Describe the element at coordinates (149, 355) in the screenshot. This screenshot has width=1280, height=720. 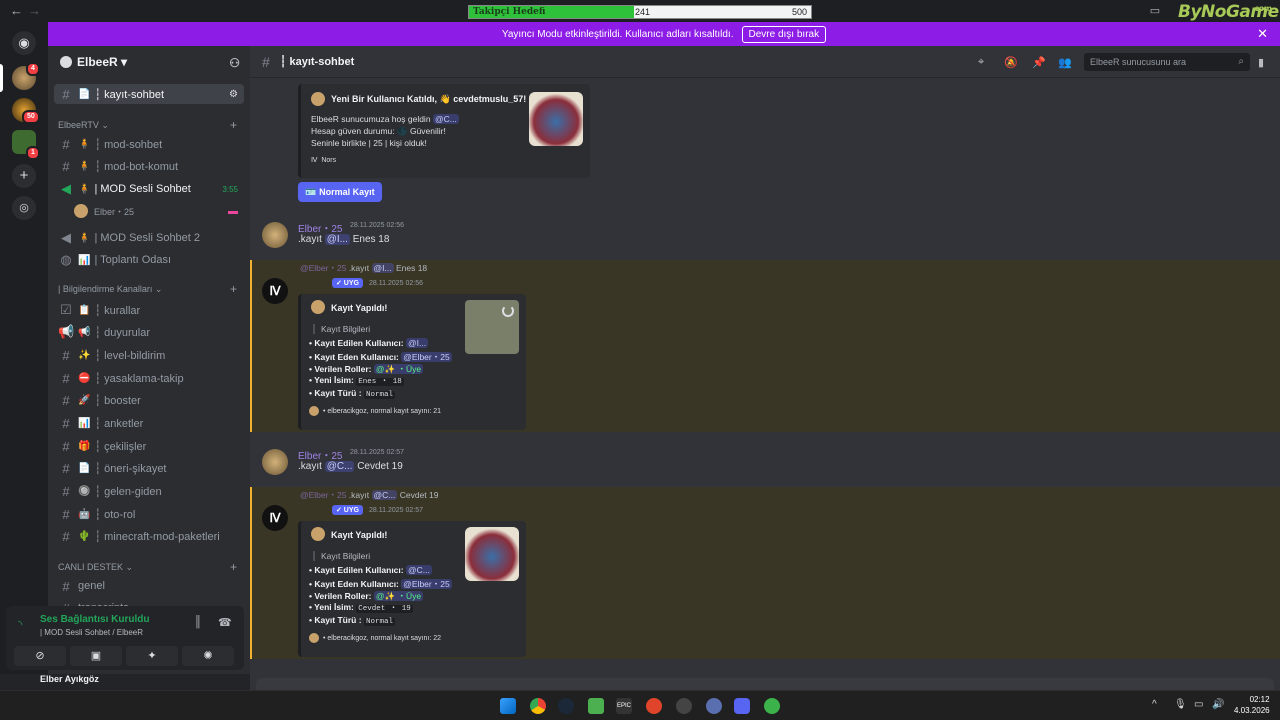
I see `channel-level-bildirim: # ✨ ┆ level-bildirim` at that location.